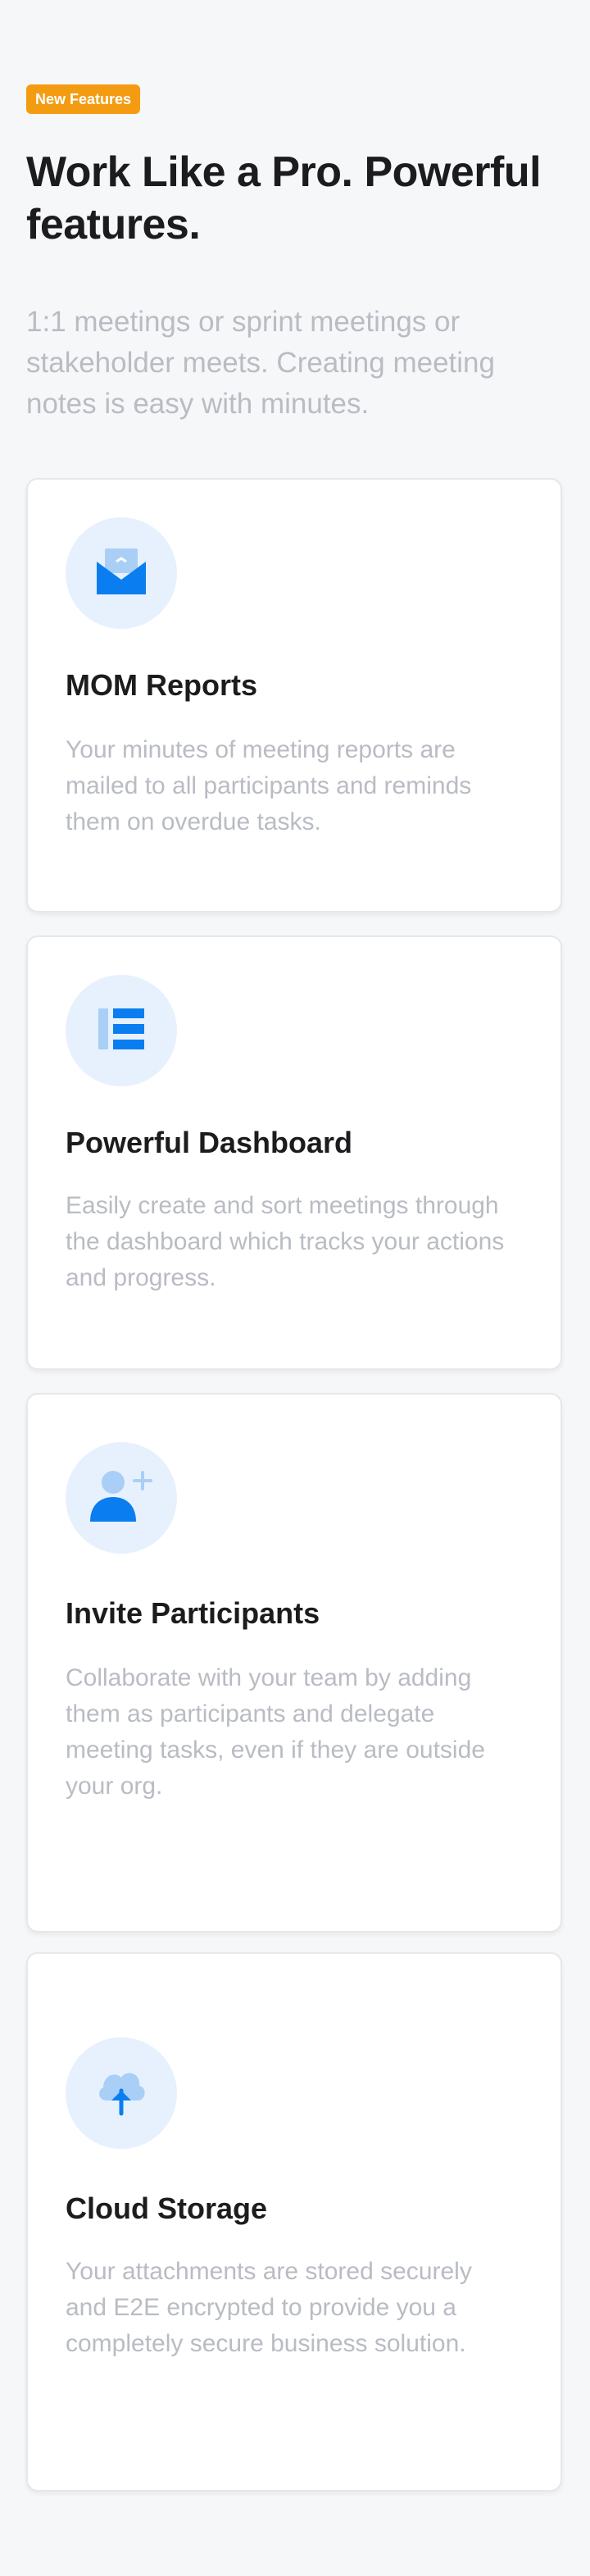 This screenshot has width=590, height=2576. I want to click on mail-icon, so click(122, 573).